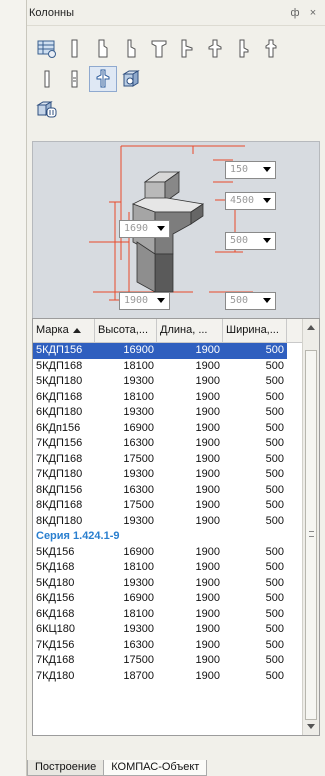 The width and height of the screenshot is (325, 776). I want to click on table-row: 5КДП180 19300 1900 500, so click(160, 382).